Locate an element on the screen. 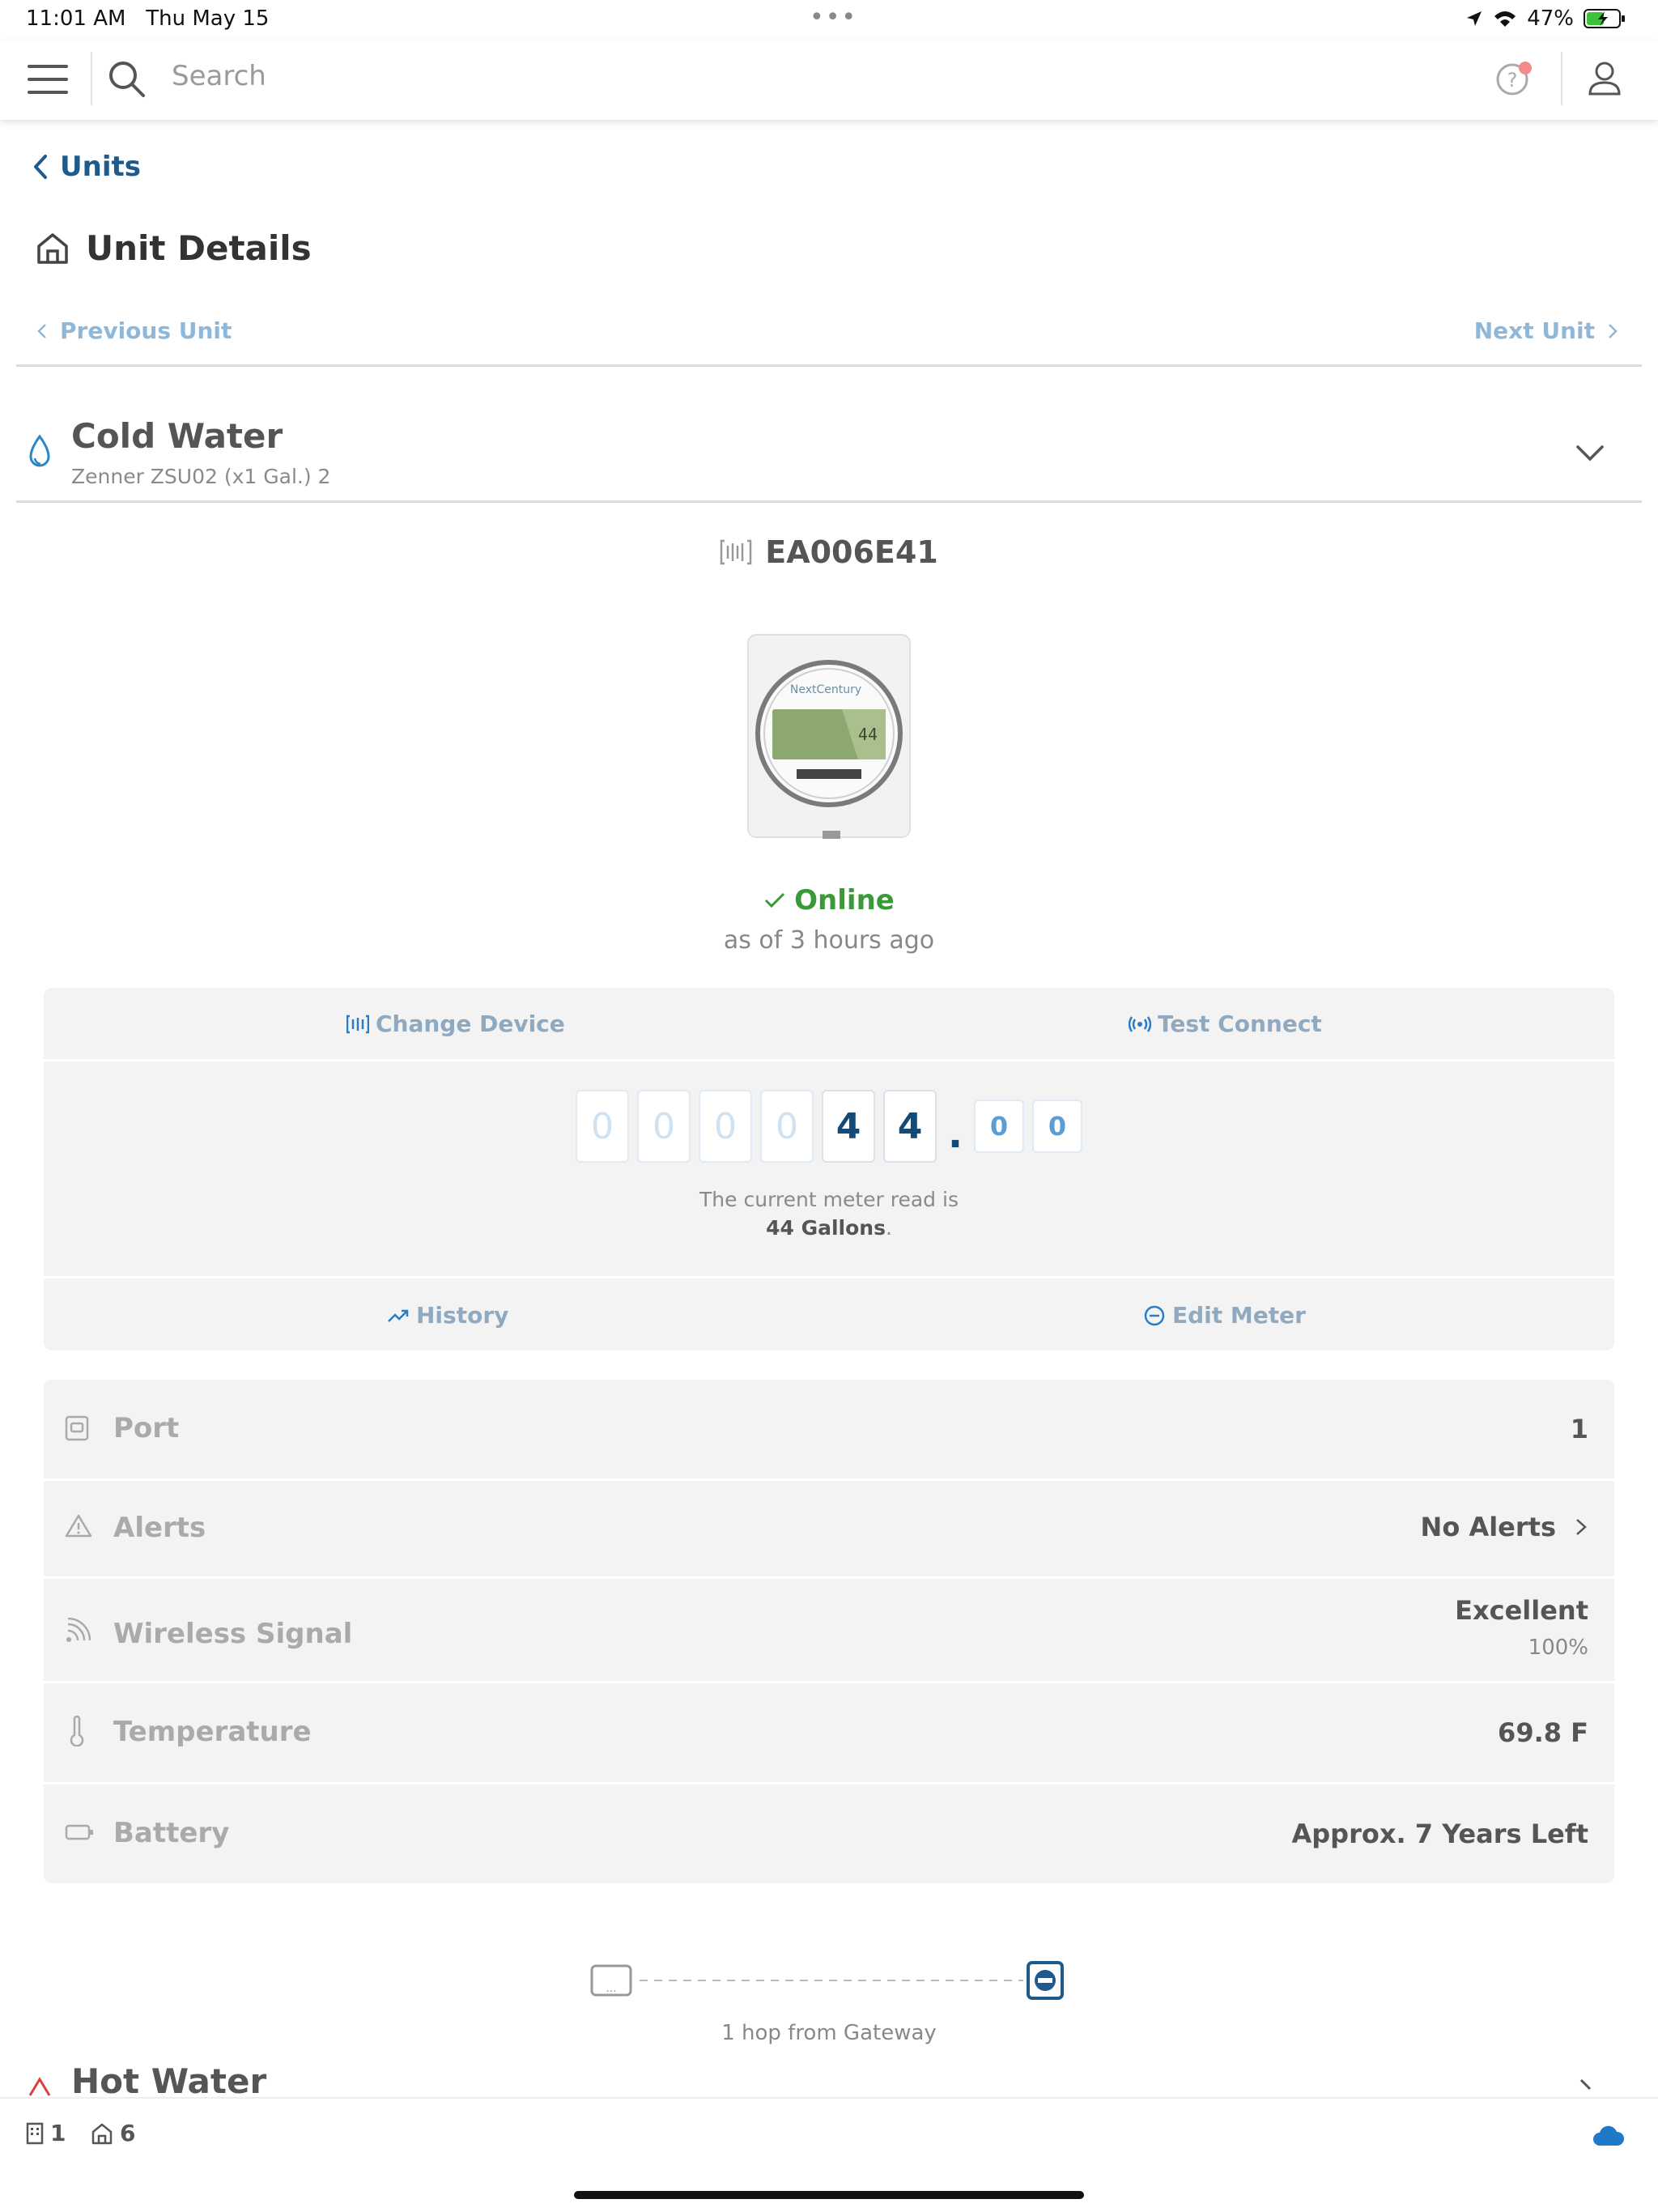  device-id: EA006E41 is located at coordinates (829, 552).